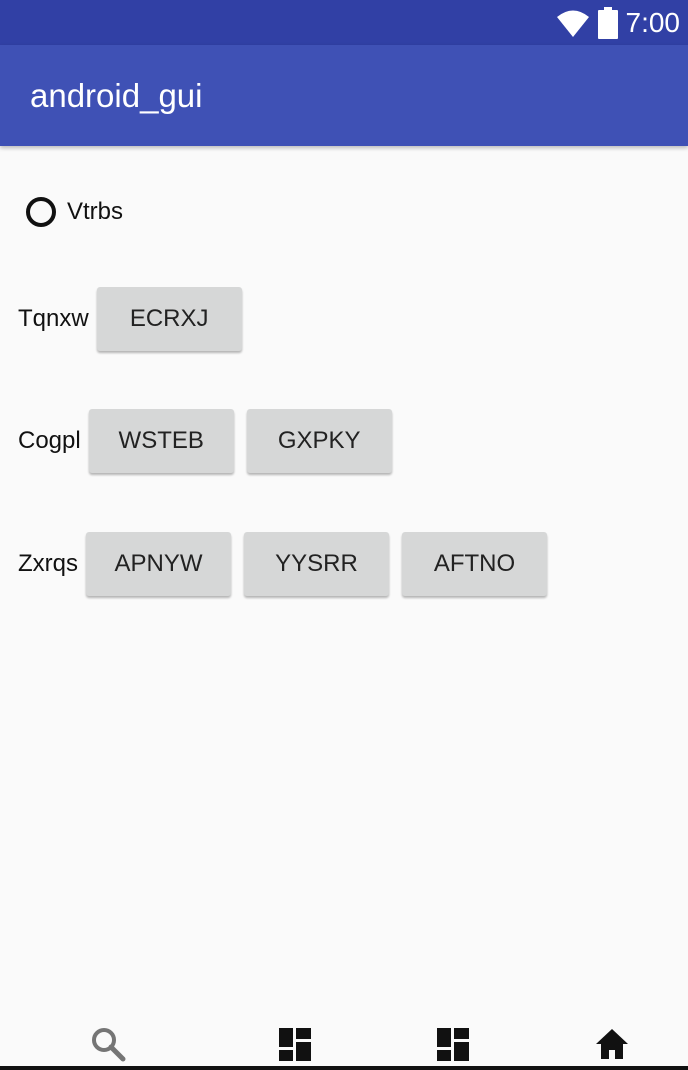 This screenshot has width=688, height=1070. Describe the element at coordinates (474, 564) in the screenshot. I see `button-aftno: AFTNO` at that location.